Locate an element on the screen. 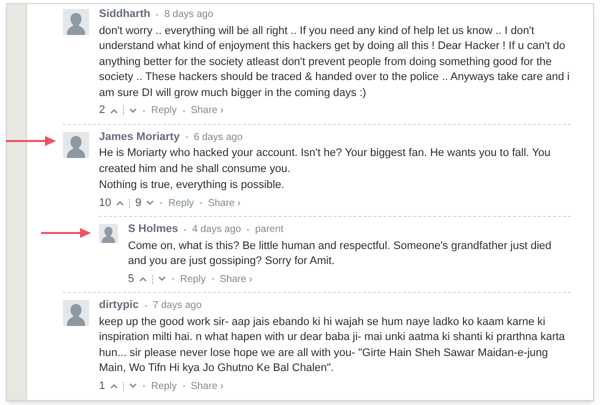 This screenshot has height=405, width=600. parent-link: parent is located at coordinates (269, 230).